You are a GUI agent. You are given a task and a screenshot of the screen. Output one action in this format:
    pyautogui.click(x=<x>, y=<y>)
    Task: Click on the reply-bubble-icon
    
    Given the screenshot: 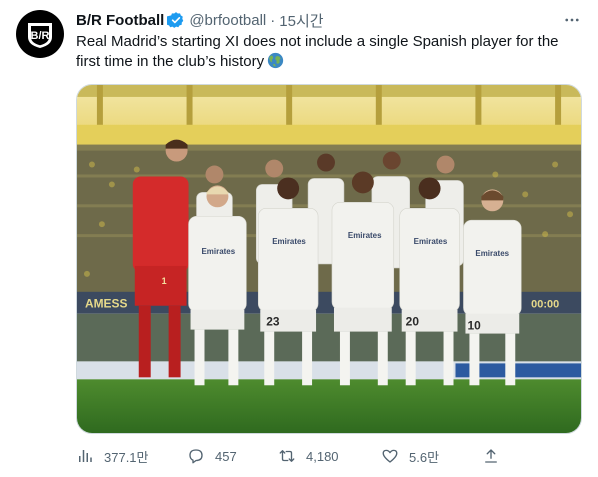 What is the action you would take?
    pyautogui.click(x=196, y=456)
    